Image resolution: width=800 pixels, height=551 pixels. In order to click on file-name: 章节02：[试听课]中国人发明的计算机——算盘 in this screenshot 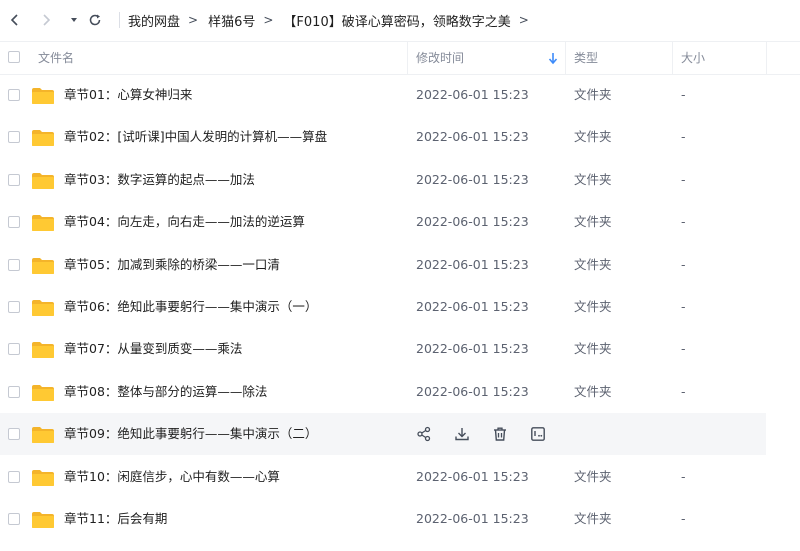, I will do `click(195, 137)`.